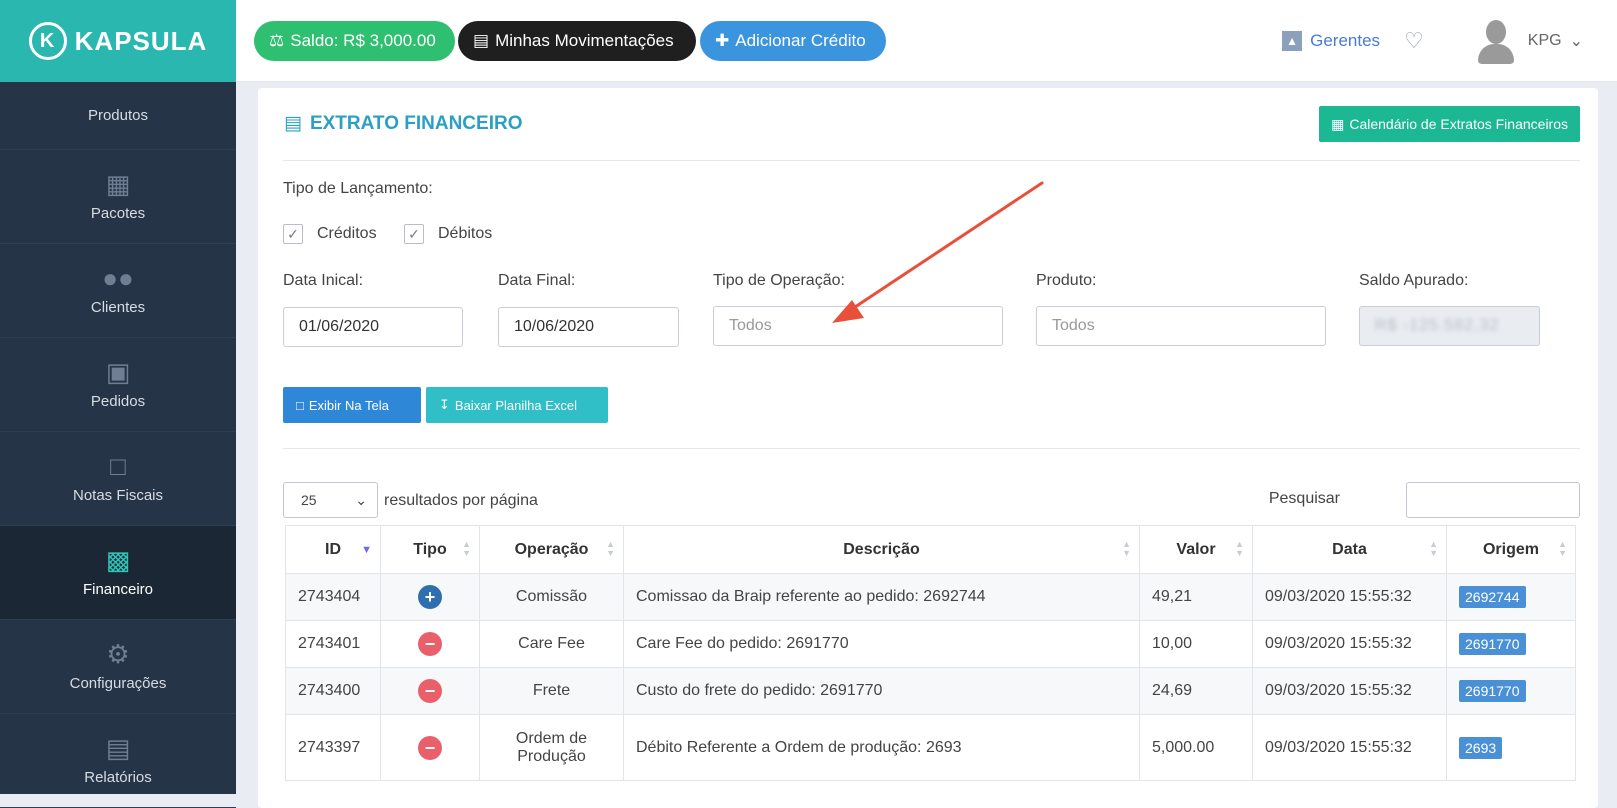 Image resolution: width=1617 pixels, height=808 pixels. I want to click on column-header-descricao: Descrição ▲ ▼, so click(881, 549).